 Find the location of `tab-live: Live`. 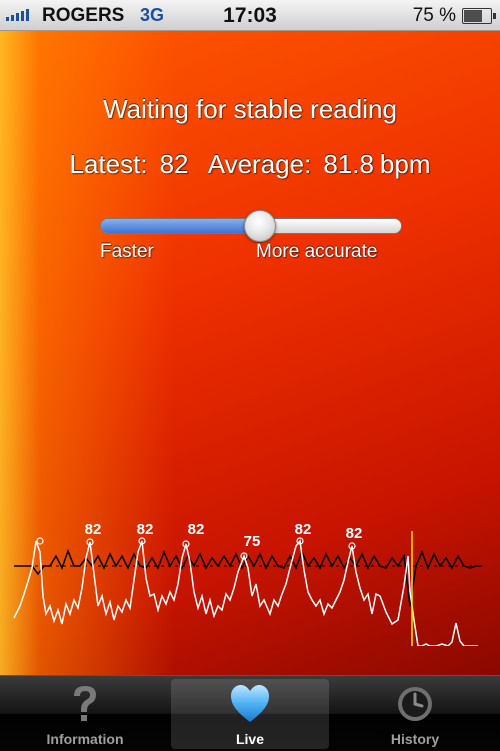

tab-live: Live is located at coordinates (250, 714).